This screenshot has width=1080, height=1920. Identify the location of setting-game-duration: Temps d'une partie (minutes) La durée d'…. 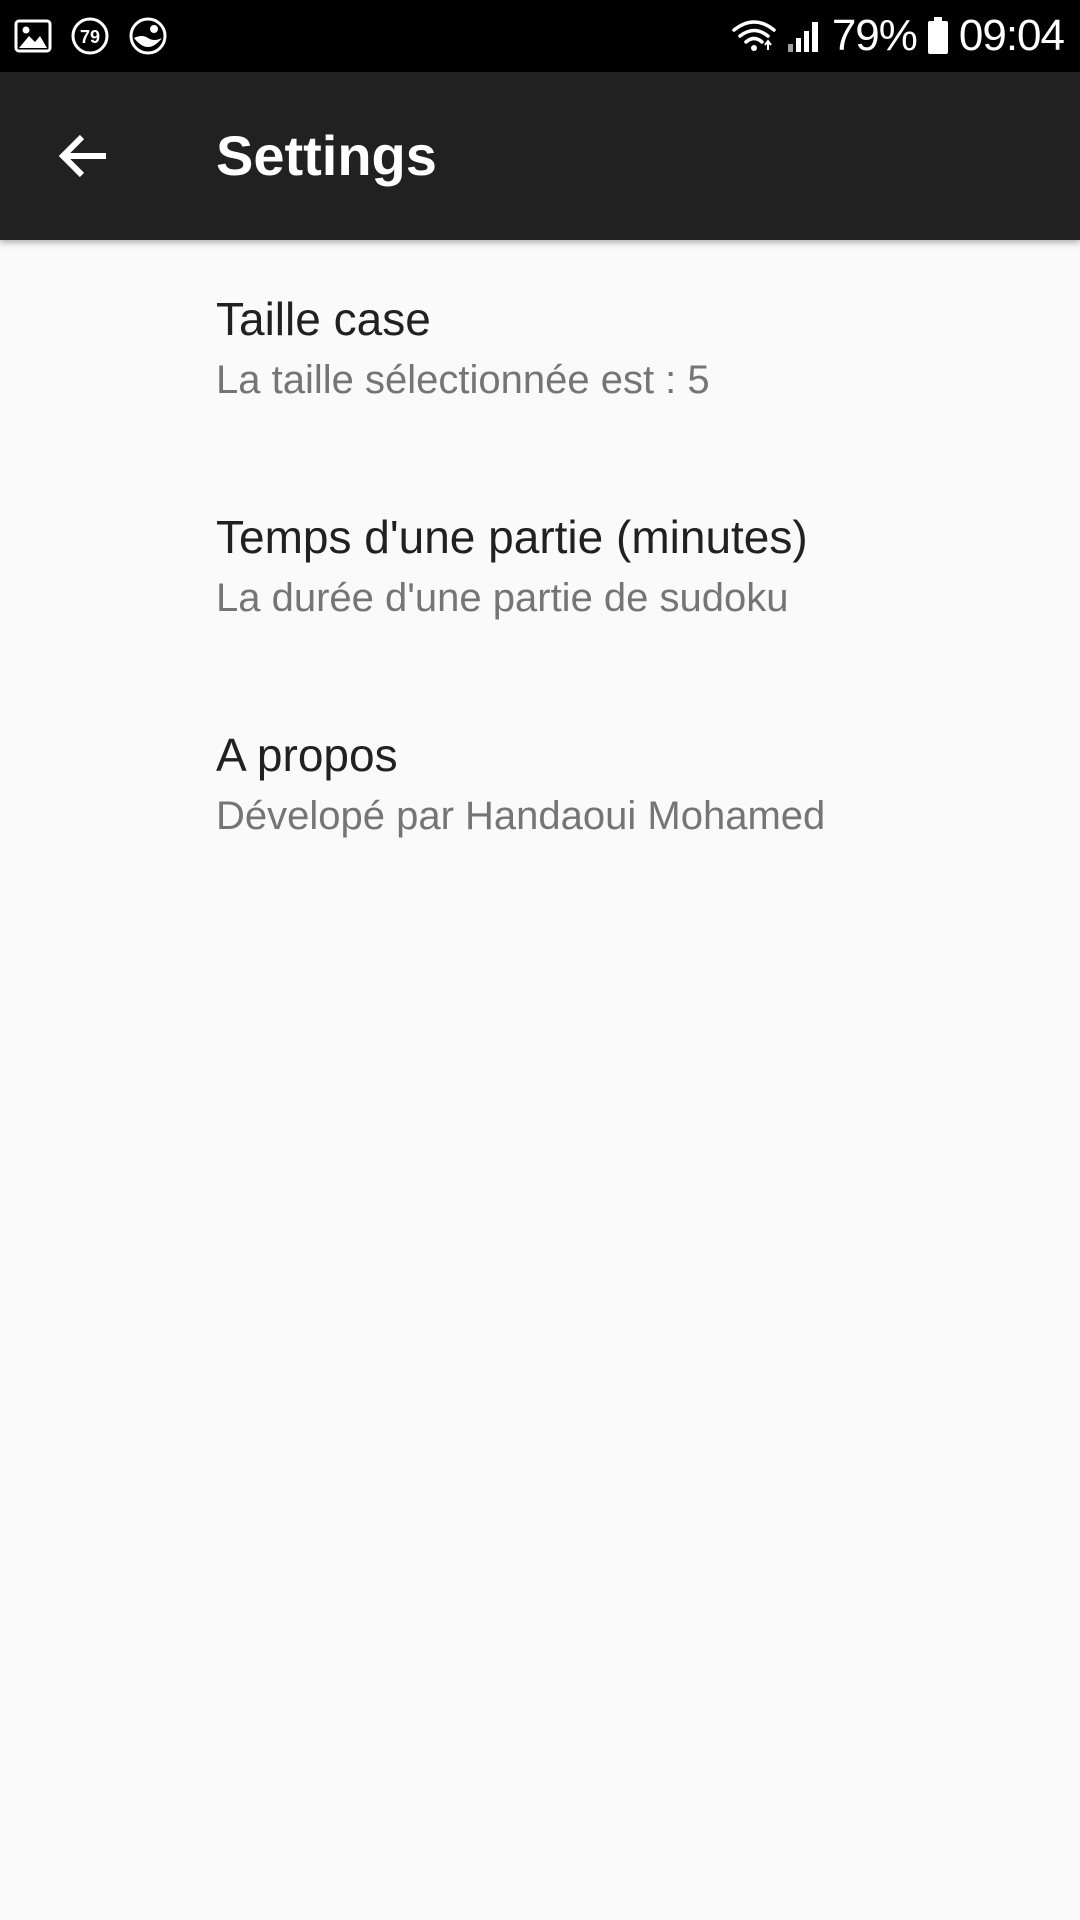
(540, 567).